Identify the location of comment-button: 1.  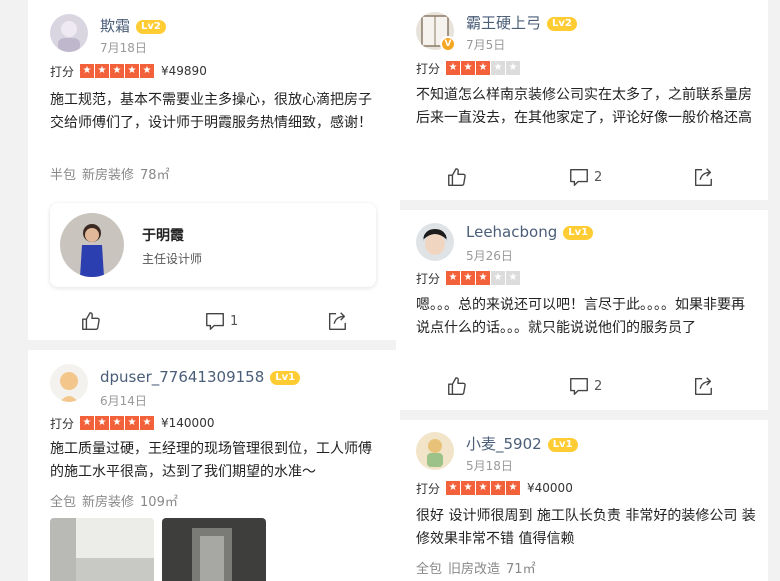
(221, 321).